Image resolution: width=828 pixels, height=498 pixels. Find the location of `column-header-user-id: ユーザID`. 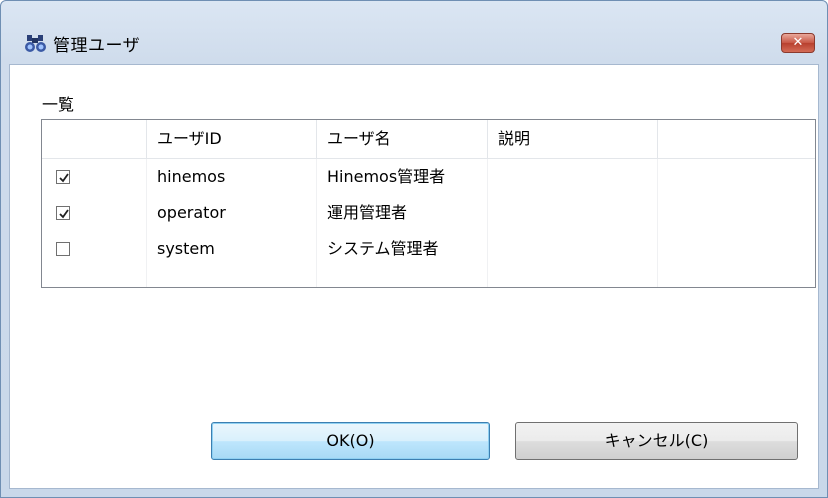

column-header-user-id: ユーザID is located at coordinates (232, 139).